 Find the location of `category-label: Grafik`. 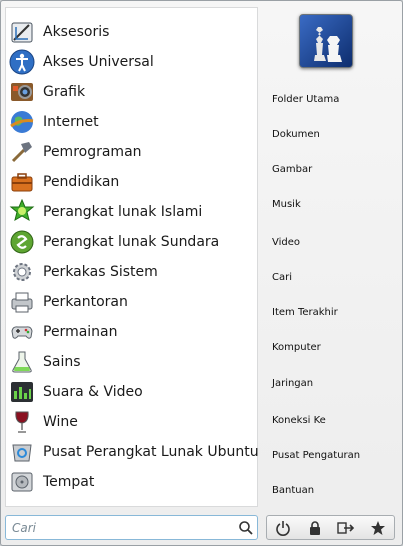

category-label: Grafik is located at coordinates (64, 92).